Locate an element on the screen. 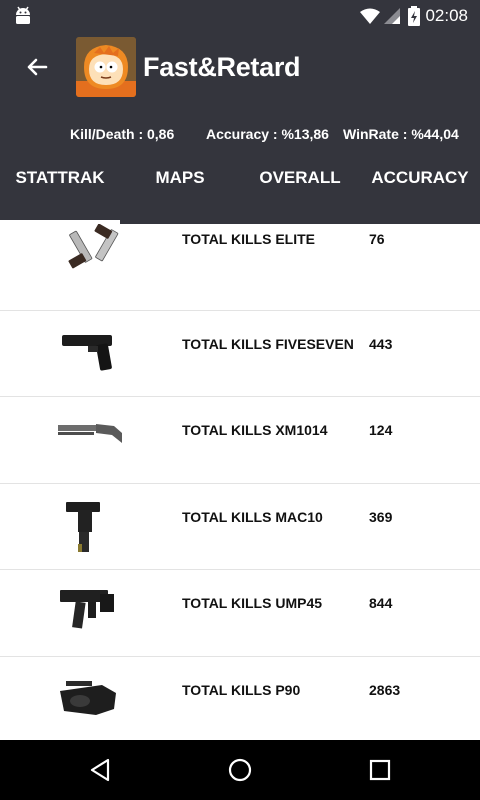 The height and width of the screenshot is (800, 480). list-item: TOTAL KILLS P90 2863 is located at coordinates (240, 699).